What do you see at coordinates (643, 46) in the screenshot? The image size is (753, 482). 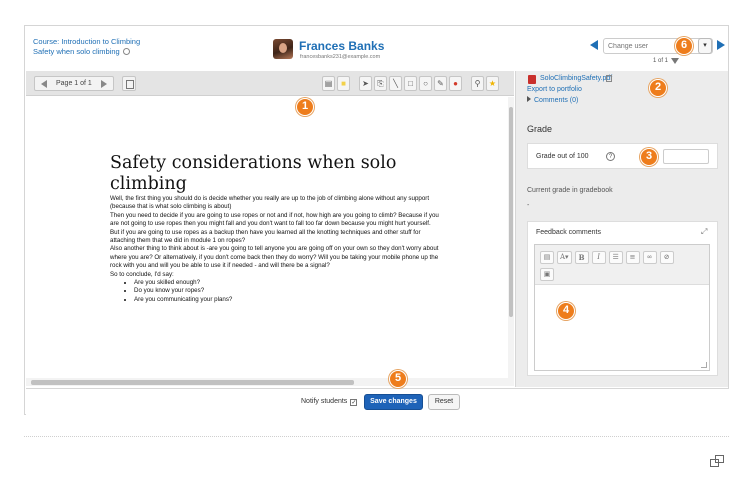 I see `change-user-input` at bounding box center [643, 46].